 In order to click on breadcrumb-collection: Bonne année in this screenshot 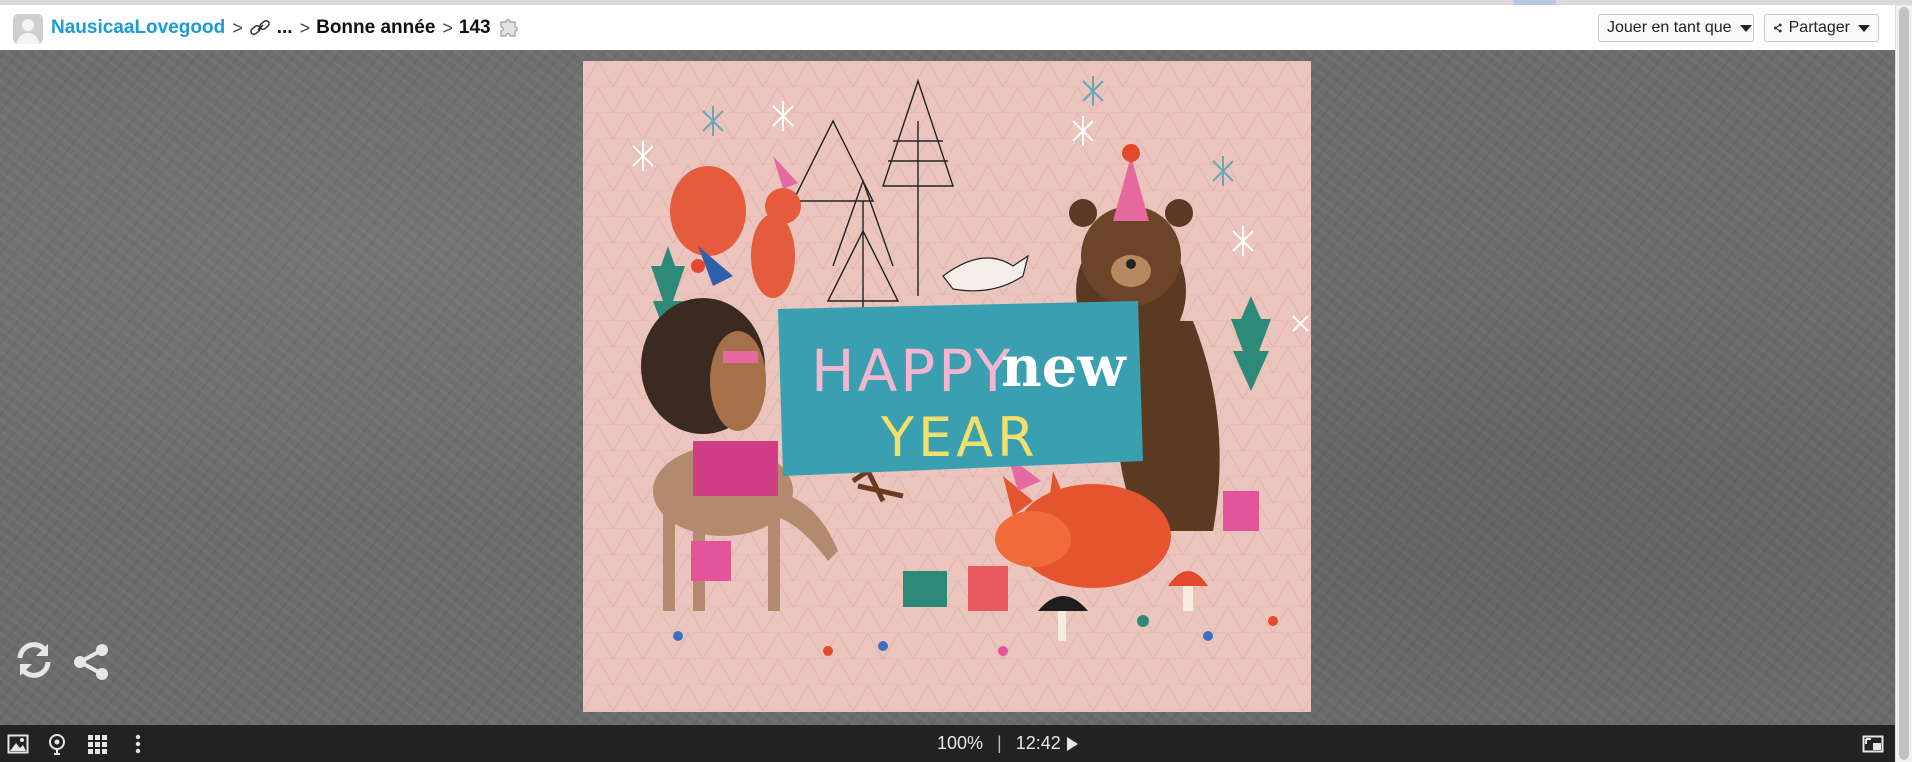, I will do `click(375, 28)`.